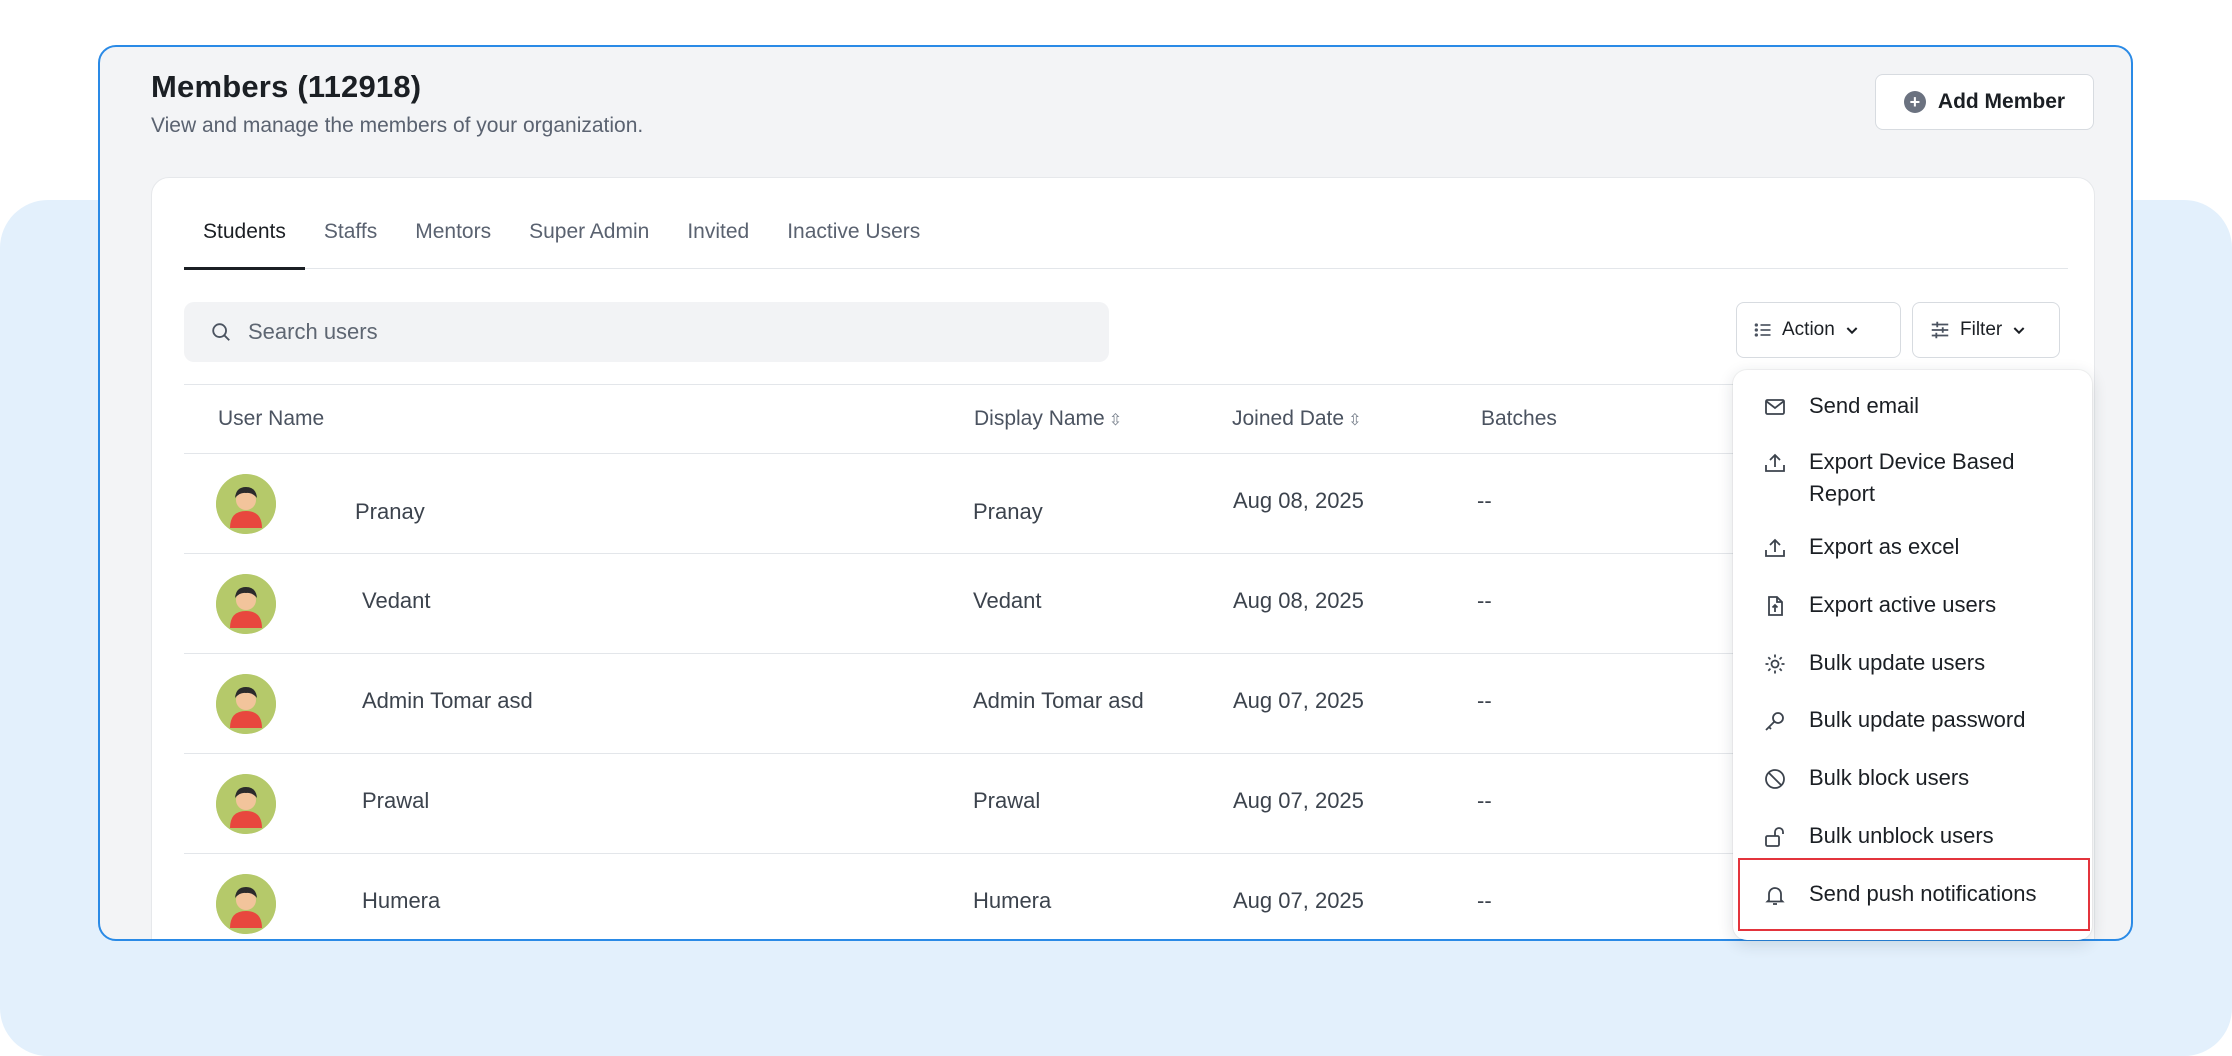 This screenshot has height=1056, width=2232. What do you see at coordinates (1917, 719) in the screenshot?
I see `menu-item-label: Bulk update password` at bounding box center [1917, 719].